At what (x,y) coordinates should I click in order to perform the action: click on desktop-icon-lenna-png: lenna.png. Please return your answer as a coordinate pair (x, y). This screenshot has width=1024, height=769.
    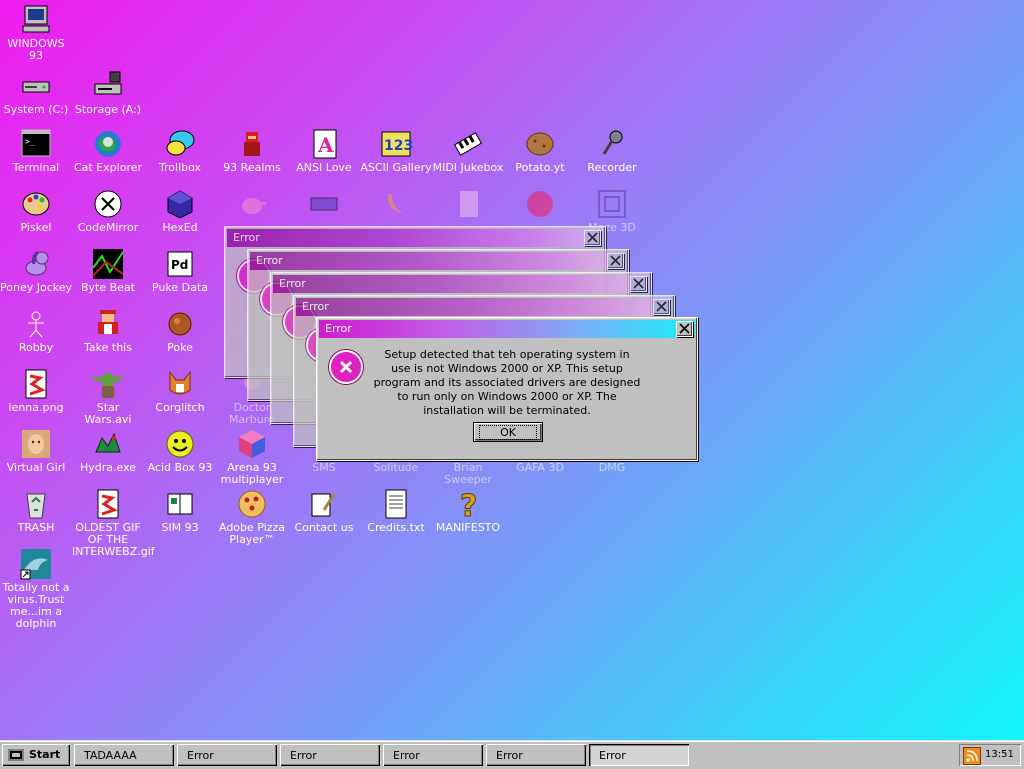
    Looking at the image, I should click on (36, 391).